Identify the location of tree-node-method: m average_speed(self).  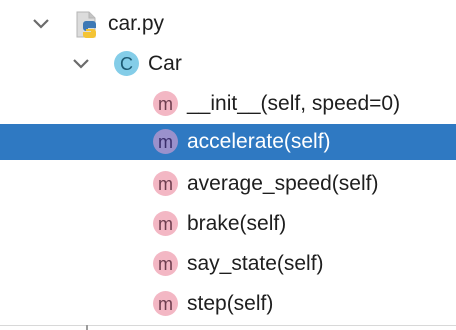
(228, 184).